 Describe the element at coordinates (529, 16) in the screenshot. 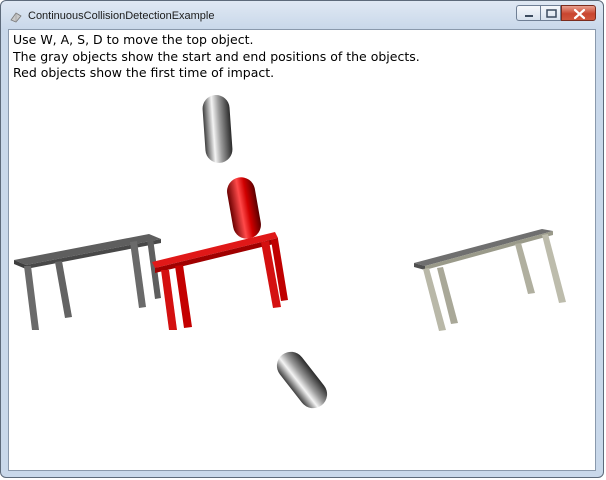

I see `minimize-icon` at that location.